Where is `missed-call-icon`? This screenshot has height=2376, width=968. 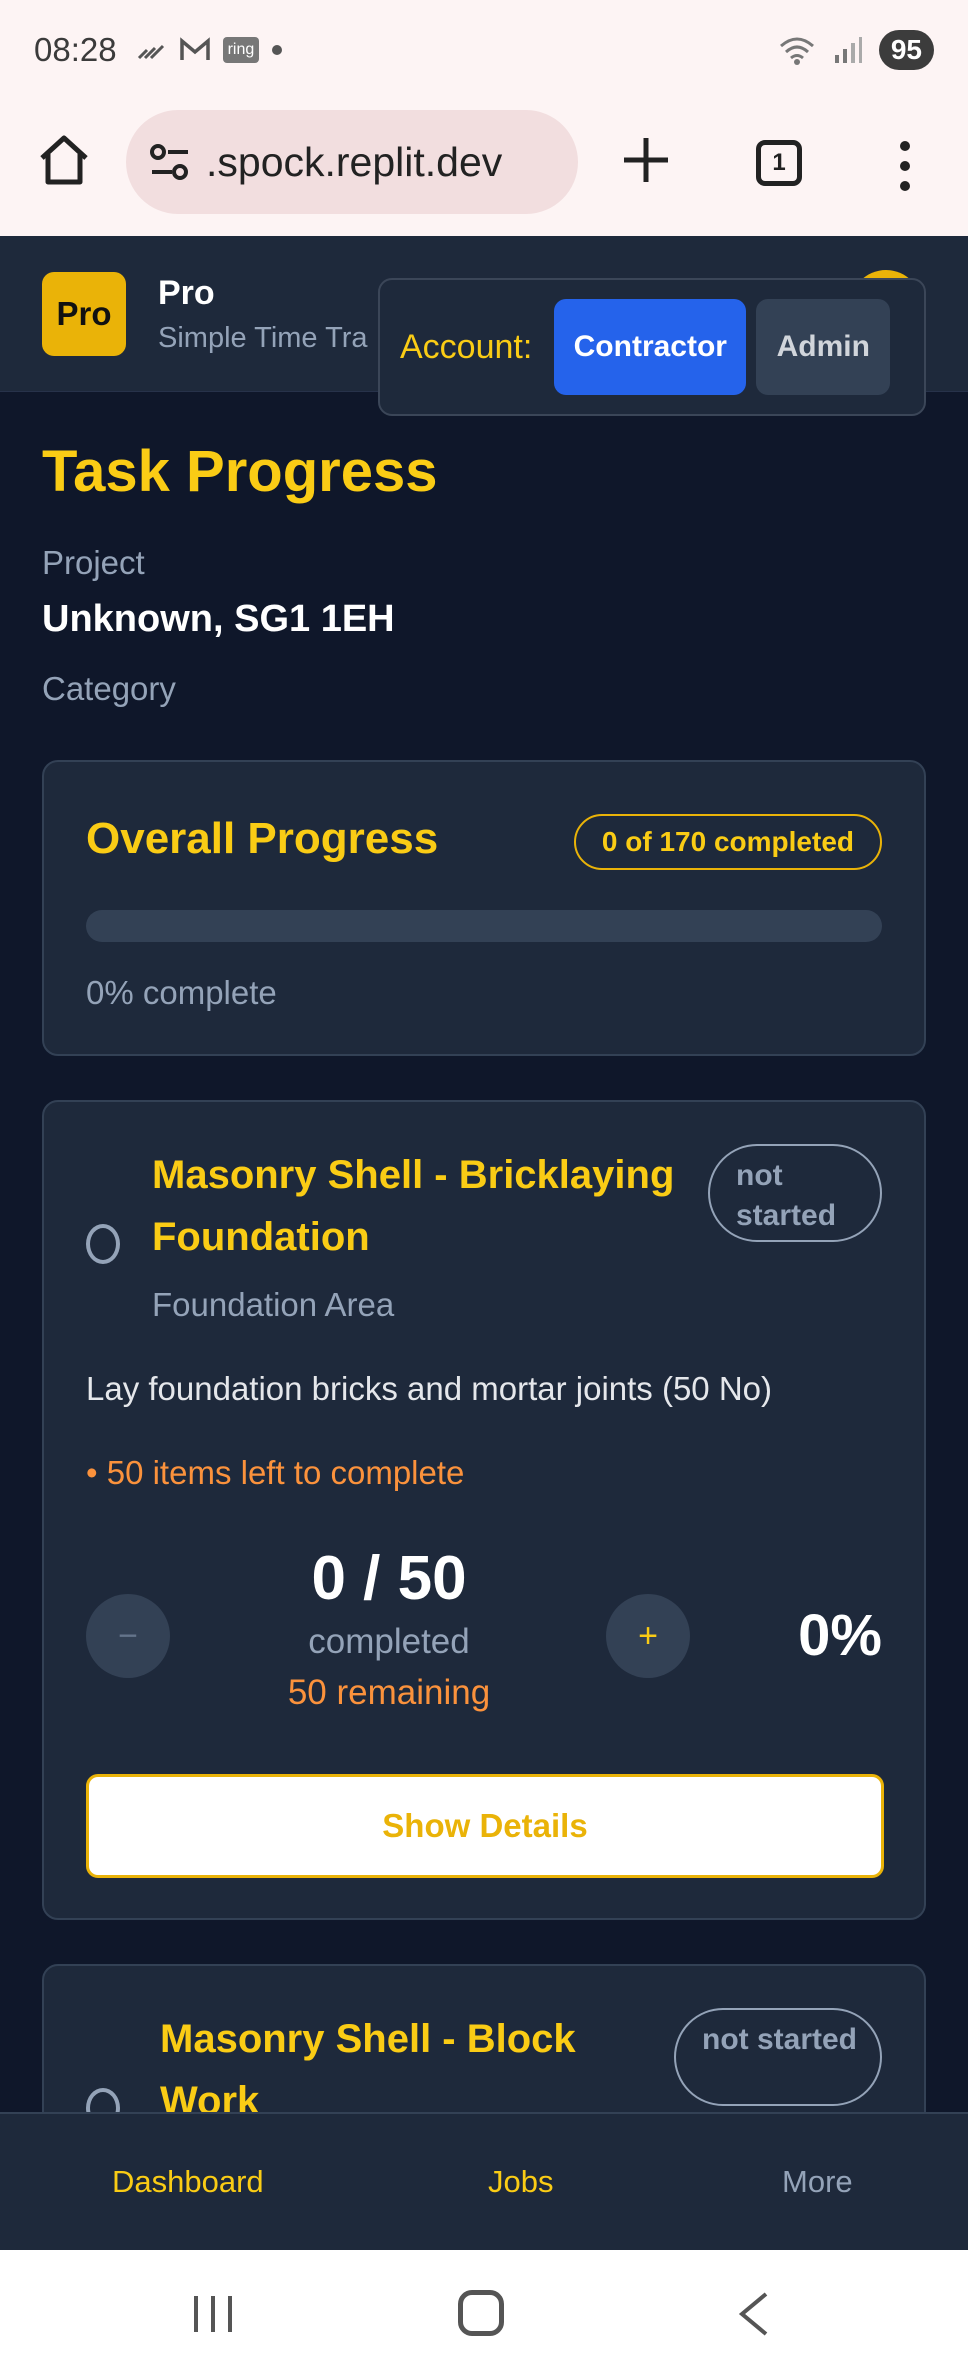
missed-call-icon is located at coordinates (150, 52).